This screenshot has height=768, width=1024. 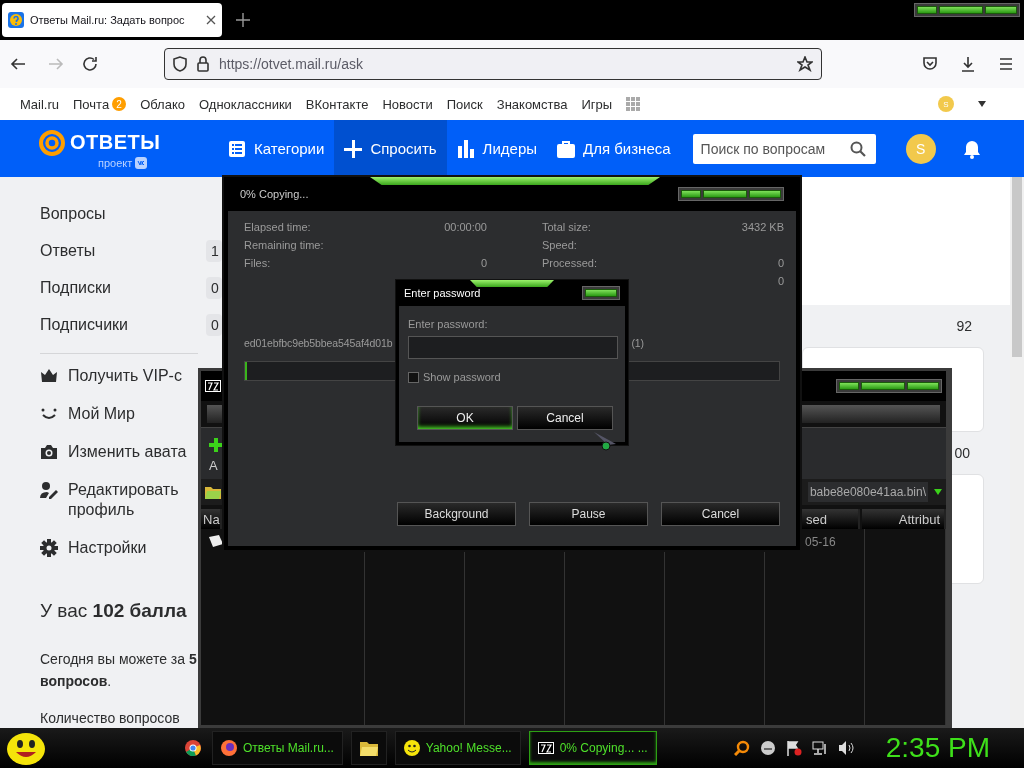 What do you see at coordinates (805, 64) in the screenshot?
I see `star-icon` at bounding box center [805, 64].